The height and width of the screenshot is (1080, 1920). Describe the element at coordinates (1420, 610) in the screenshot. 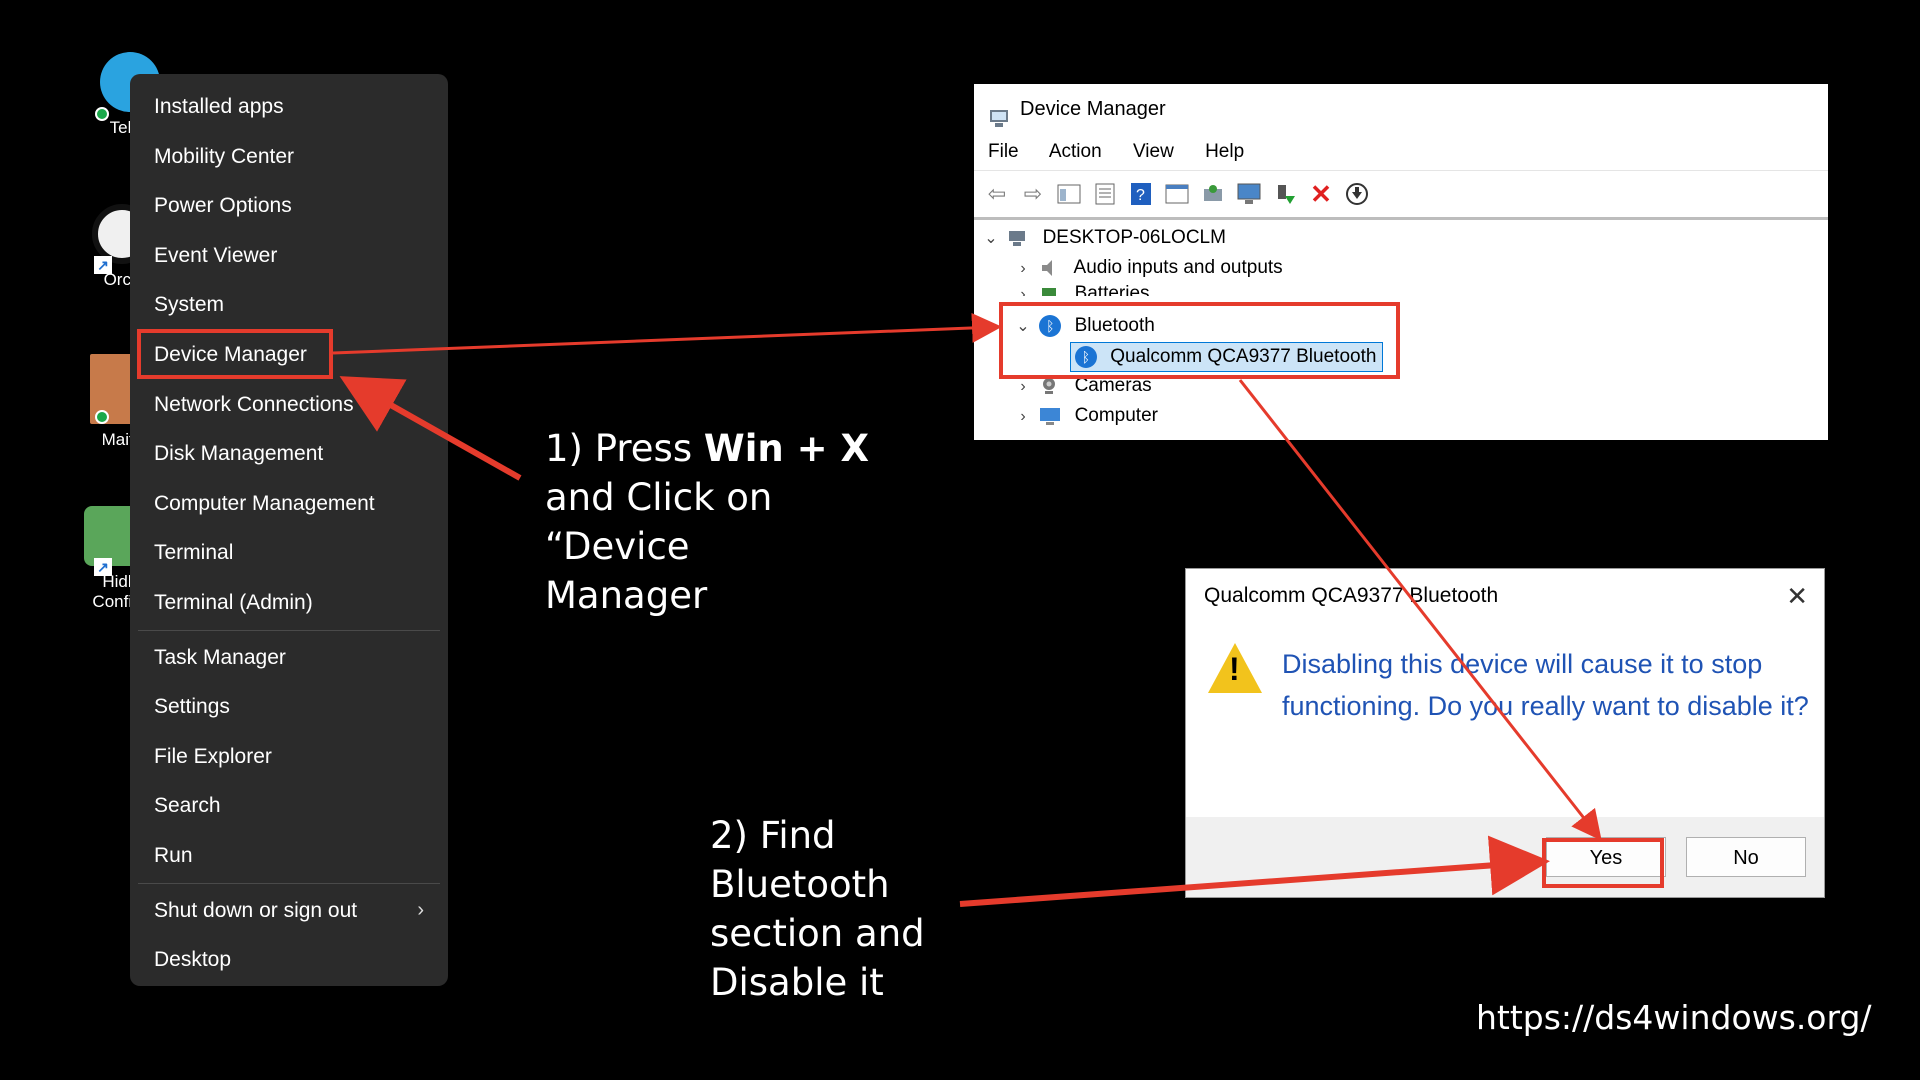

I see `arrow-bluetooth-to-yes` at that location.